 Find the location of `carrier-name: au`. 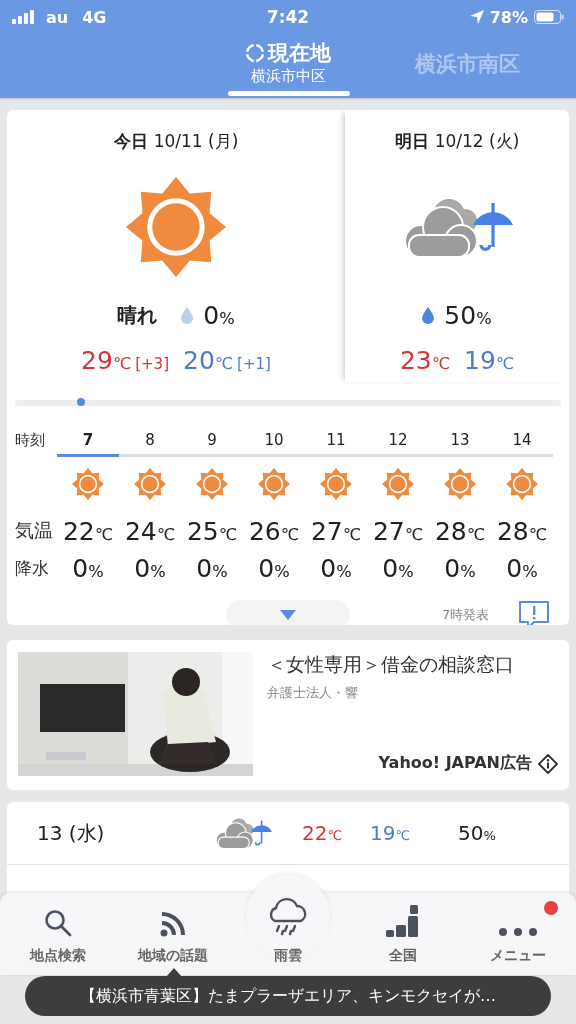

carrier-name: au is located at coordinates (57, 17).